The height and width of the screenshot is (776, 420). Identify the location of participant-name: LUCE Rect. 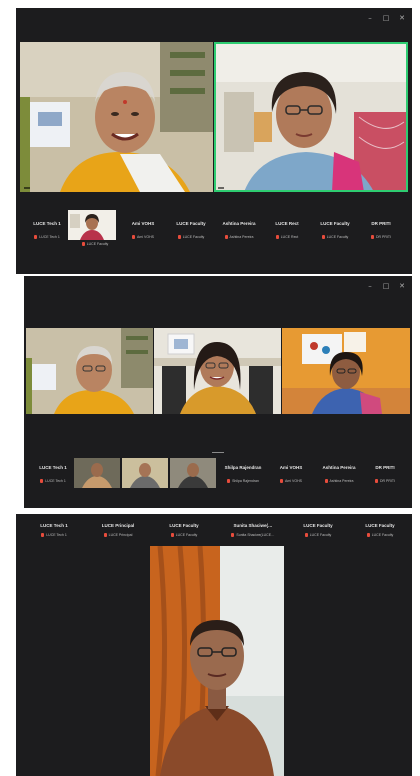
(287, 223).